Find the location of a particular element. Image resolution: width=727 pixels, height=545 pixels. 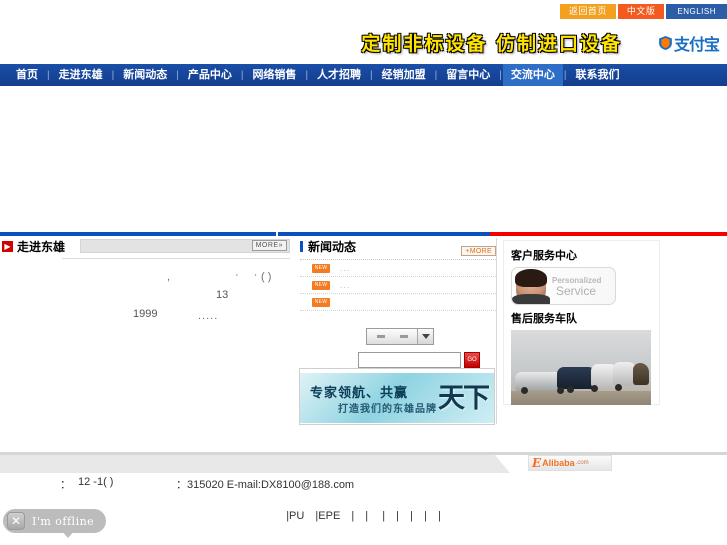

about-fragment-dots: · · is located at coordinates (249, 275).